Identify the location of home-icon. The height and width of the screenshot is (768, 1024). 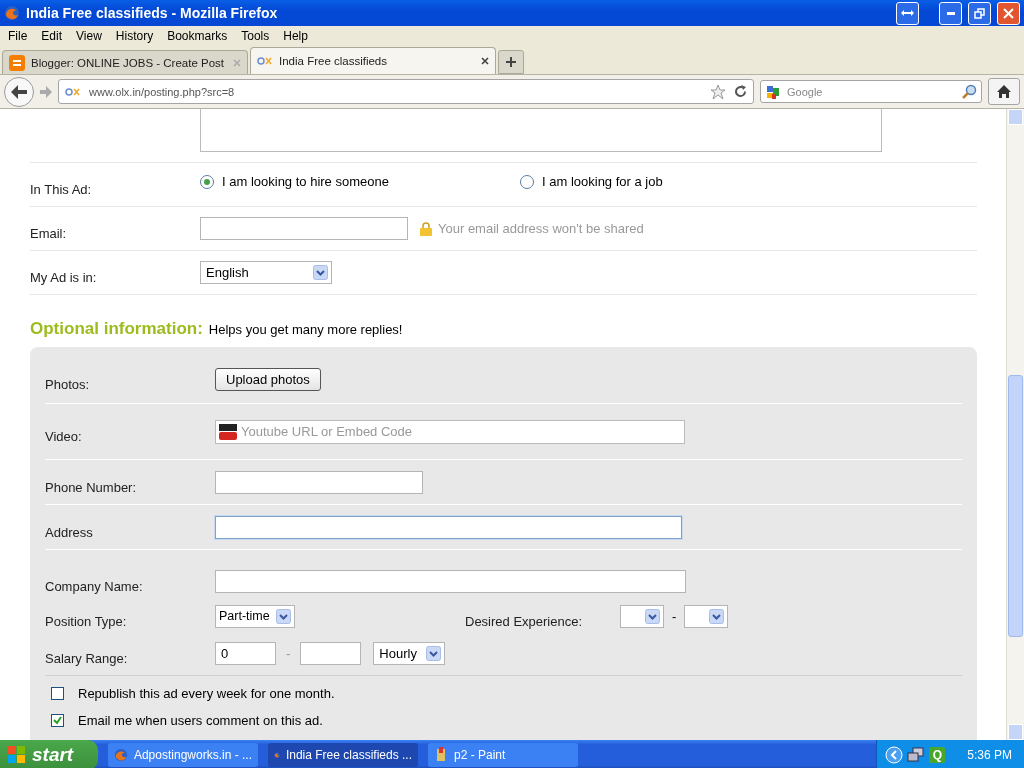
(1004, 91).